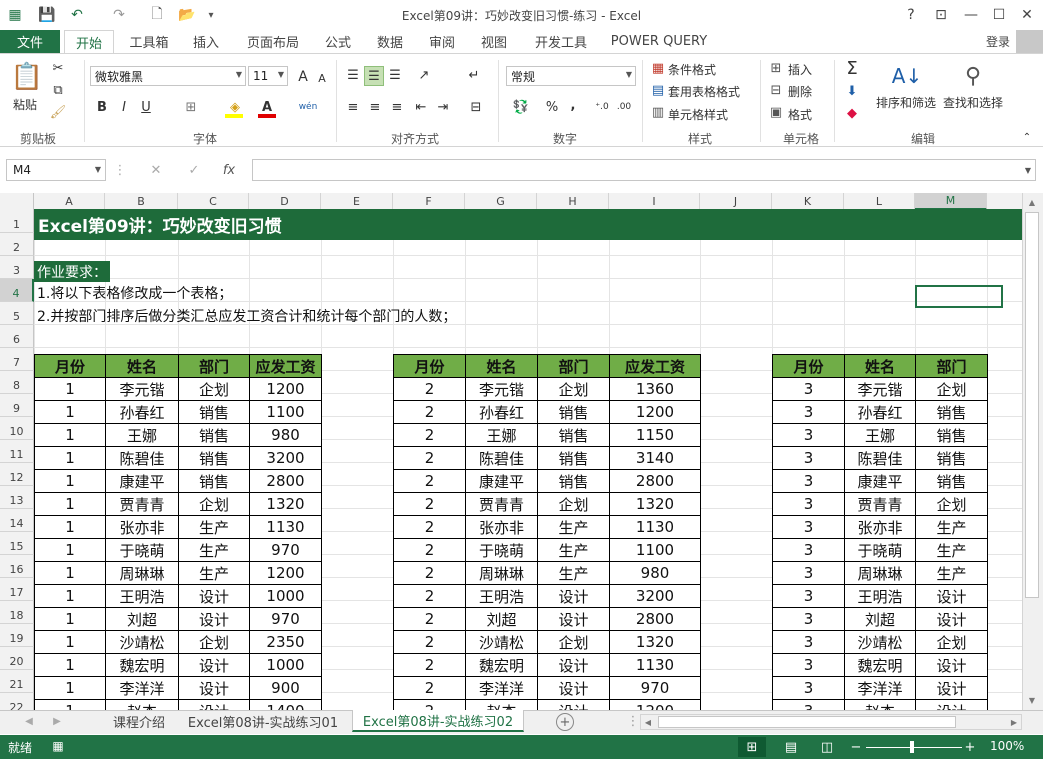 The image size is (1043, 759). Describe the element at coordinates (397, 107) in the screenshot. I see `align-right-icon: ≡` at that location.